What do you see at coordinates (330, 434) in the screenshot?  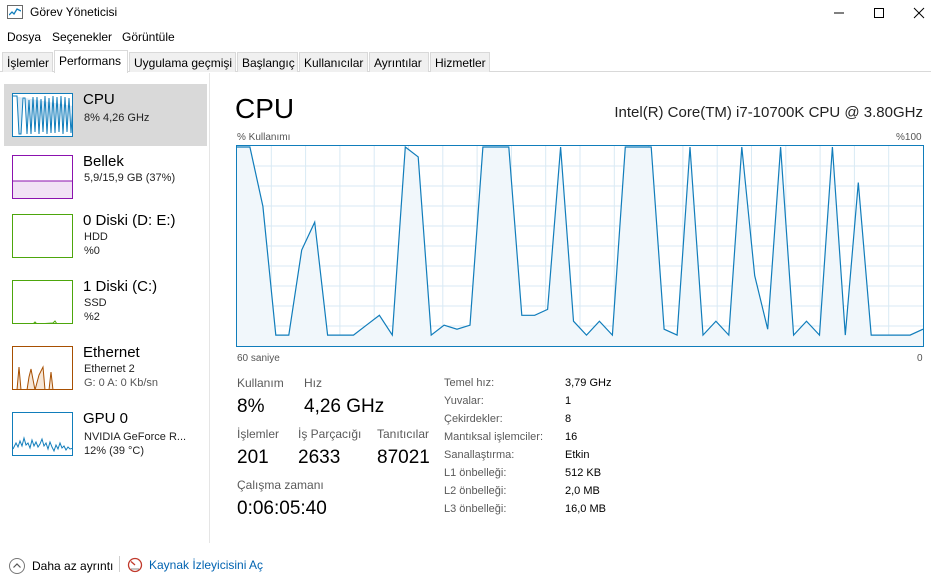 I see `threads-label: İş Parçacığı` at bounding box center [330, 434].